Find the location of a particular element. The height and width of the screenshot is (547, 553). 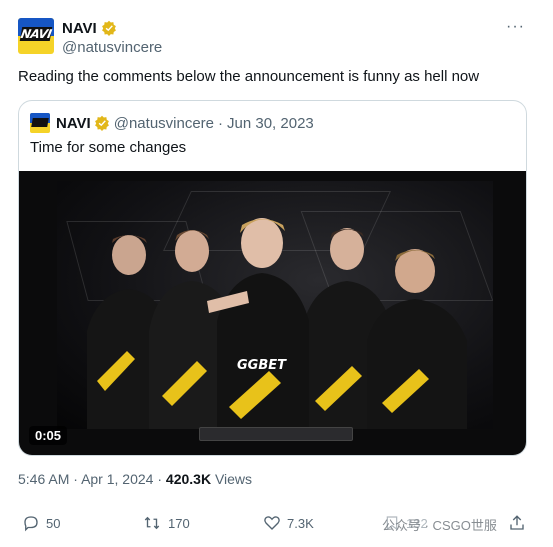

repost-icon is located at coordinates (152, 523).